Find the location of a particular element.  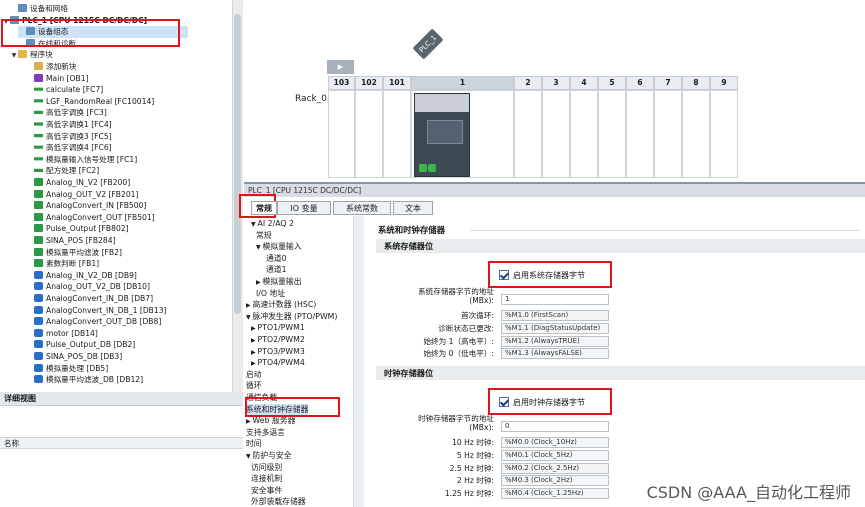

rack-slot-header: 5 is located at coordinates (612, 83).